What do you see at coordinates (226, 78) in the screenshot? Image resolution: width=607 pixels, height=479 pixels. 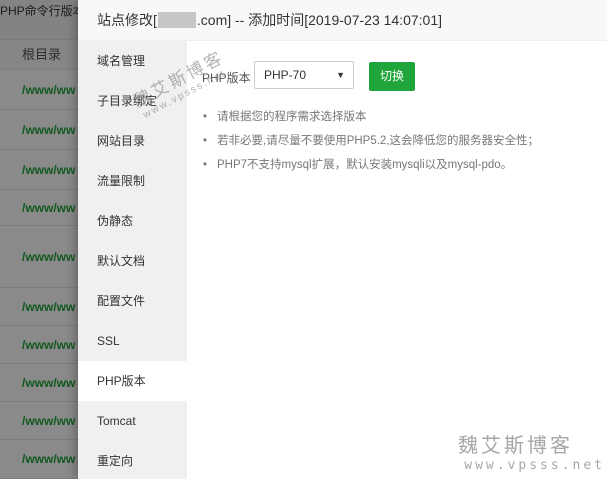 I see `php-version-label: PHP版本` at bounding box center [226, 78].